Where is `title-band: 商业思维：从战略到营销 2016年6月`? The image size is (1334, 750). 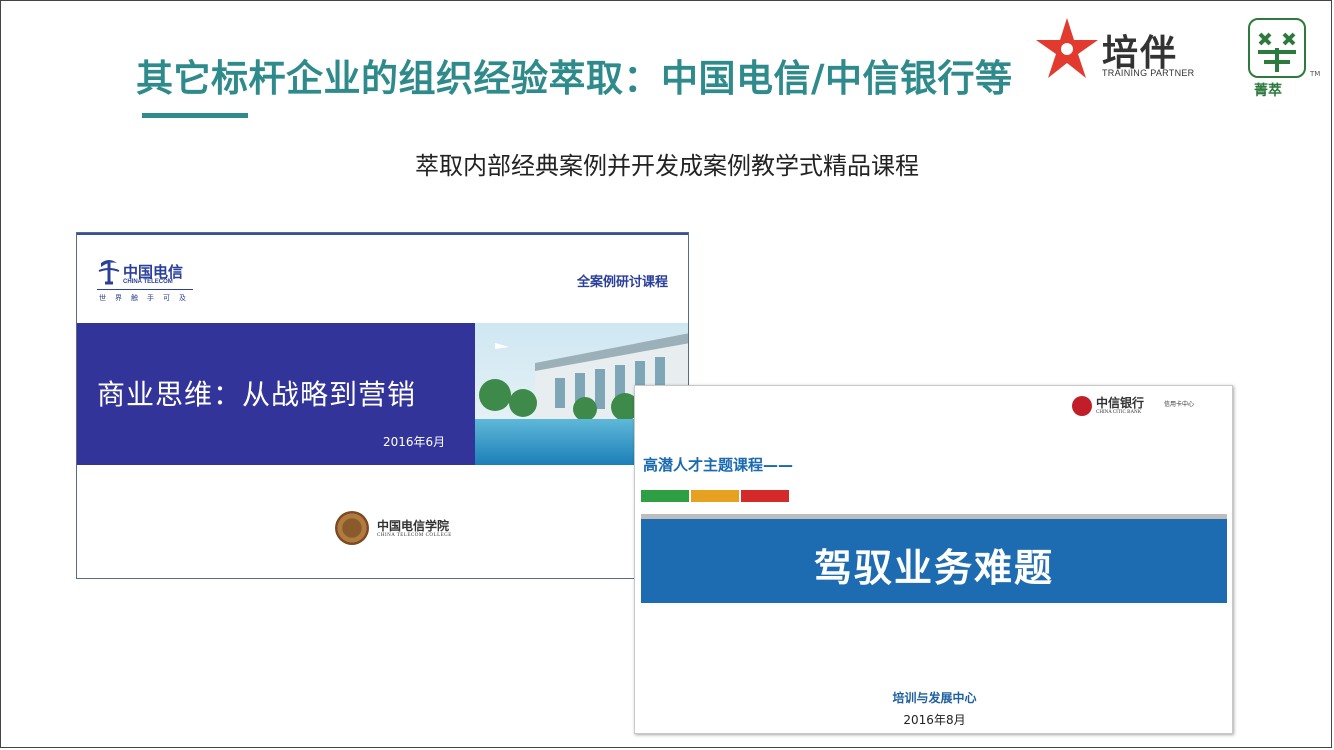 title-band: 商业思维：从战略到营销 2016年6月 is located at coordinates (276, 394).